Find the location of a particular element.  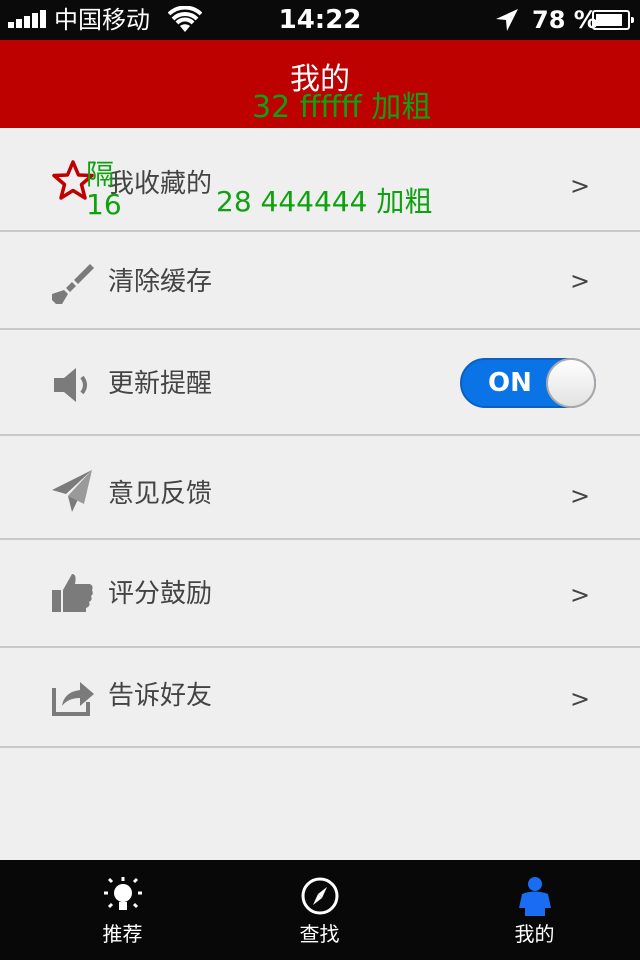

tab-search: 查找 is located at coordinates (319, 910).